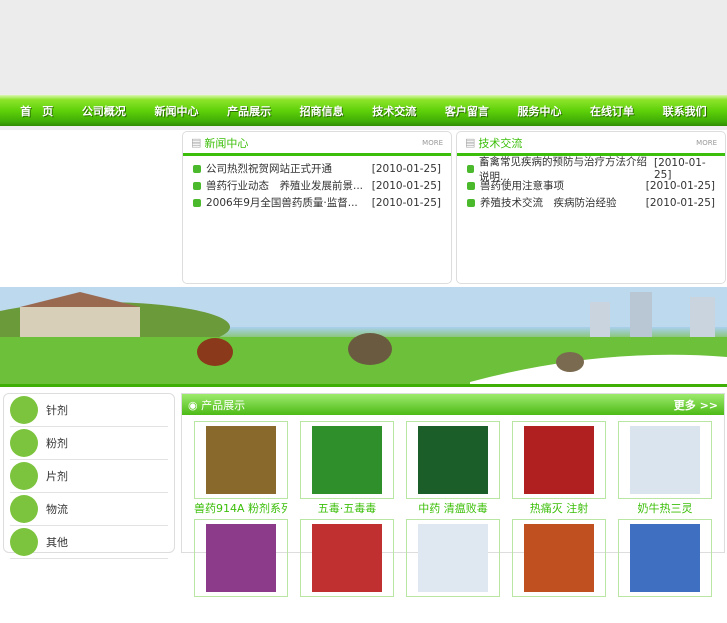 The width and height of the screenshot is (727, 623). Describe the element at coordinates (89, 443) in the screenshot. I see `category-item: 粉剂` at that location.